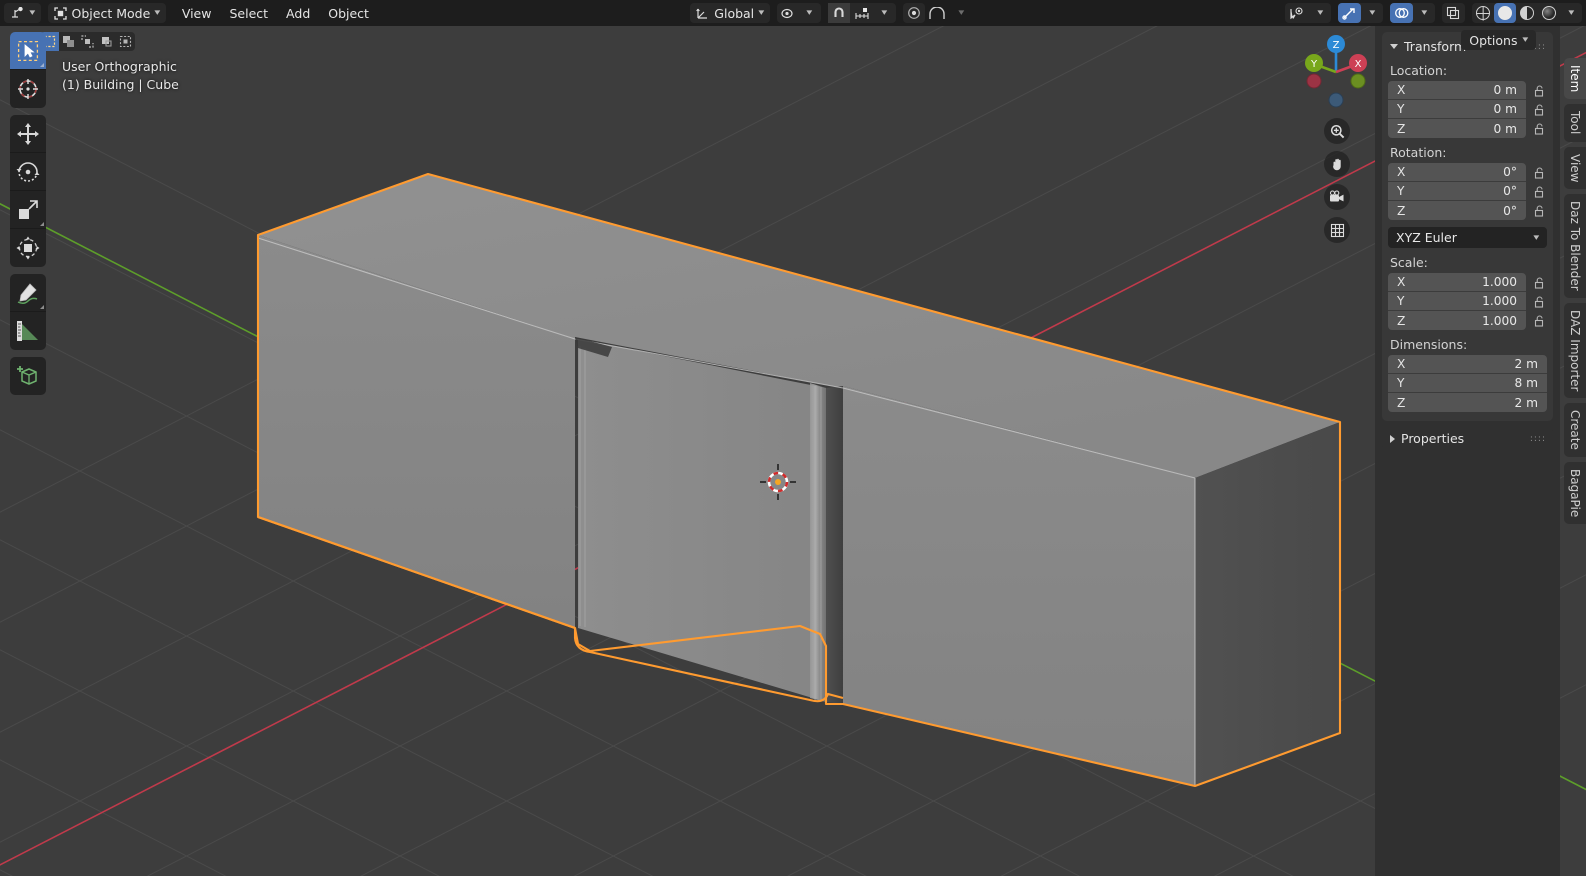  What do you see at coordinates (1539, 210) in the screenshot?
I see `lock-rotation-z-button` at bounding box center [1539, 210].